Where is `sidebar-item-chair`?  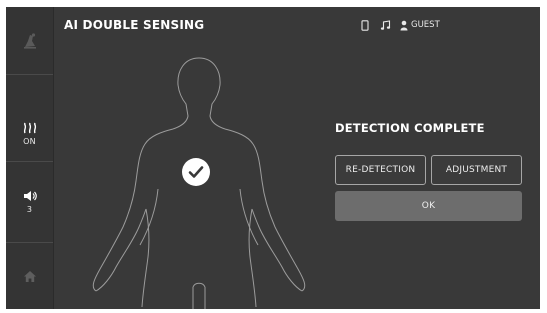 sidebar-item-chair is located at coordinates (29, 41).